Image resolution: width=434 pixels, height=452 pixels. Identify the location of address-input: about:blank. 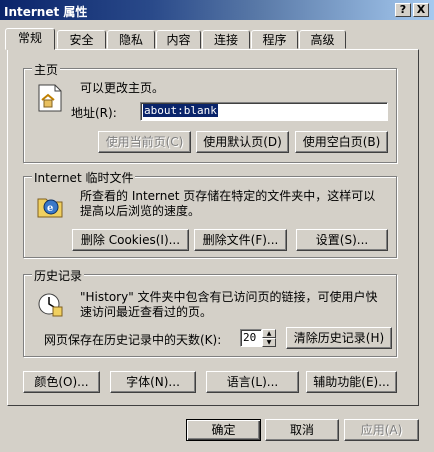
(264, 111).